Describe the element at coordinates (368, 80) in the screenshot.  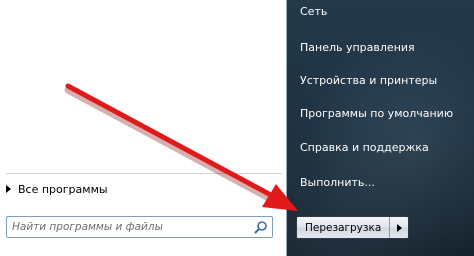
I see `menu-item-devices-printers: Устройства и принтеры` at that location.